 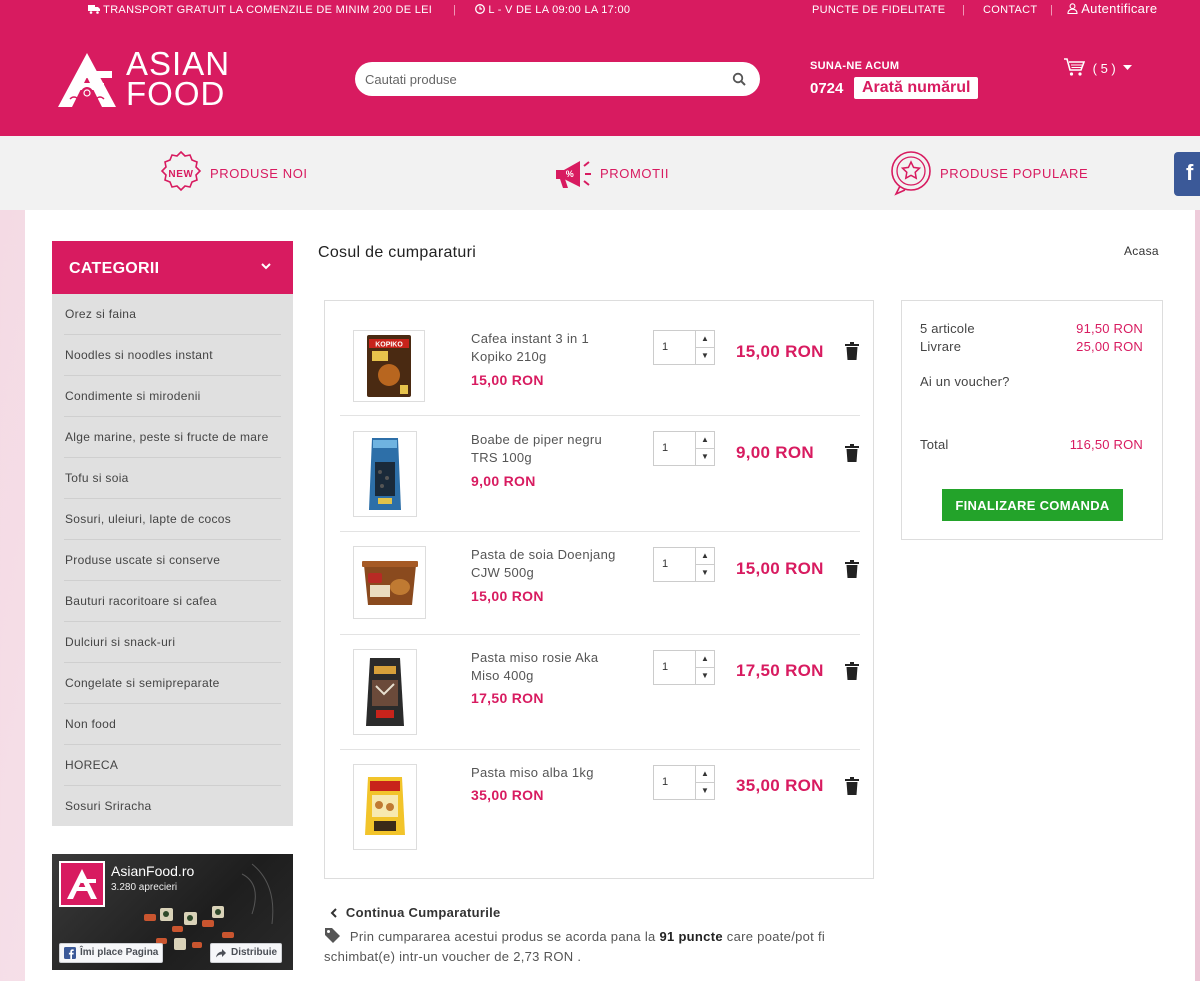 What do you see at coordinates (546, 667) in the screenshot?
I see `product-name: Pasta miso rosie Aka Miso 400g` at bounding box center [546, 667].